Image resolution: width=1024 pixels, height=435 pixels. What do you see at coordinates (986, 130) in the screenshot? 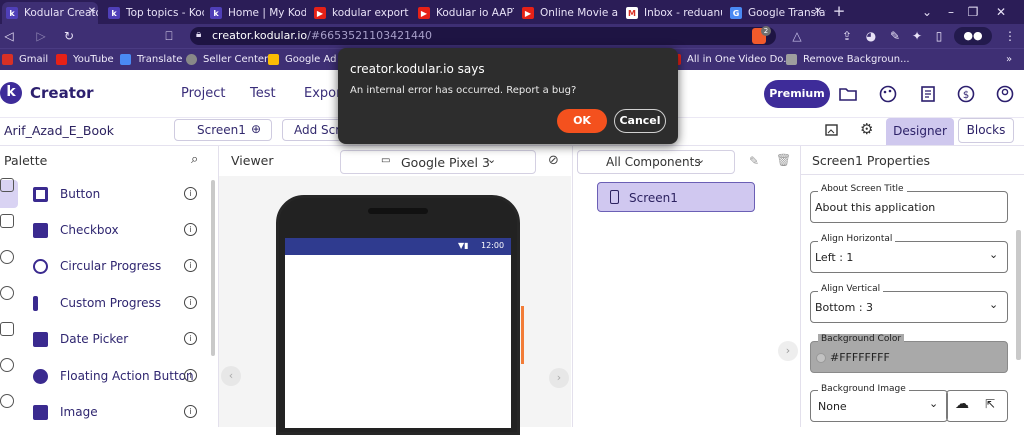
I see `blocks-tab: Blocks` at bounding box center [986, 130].